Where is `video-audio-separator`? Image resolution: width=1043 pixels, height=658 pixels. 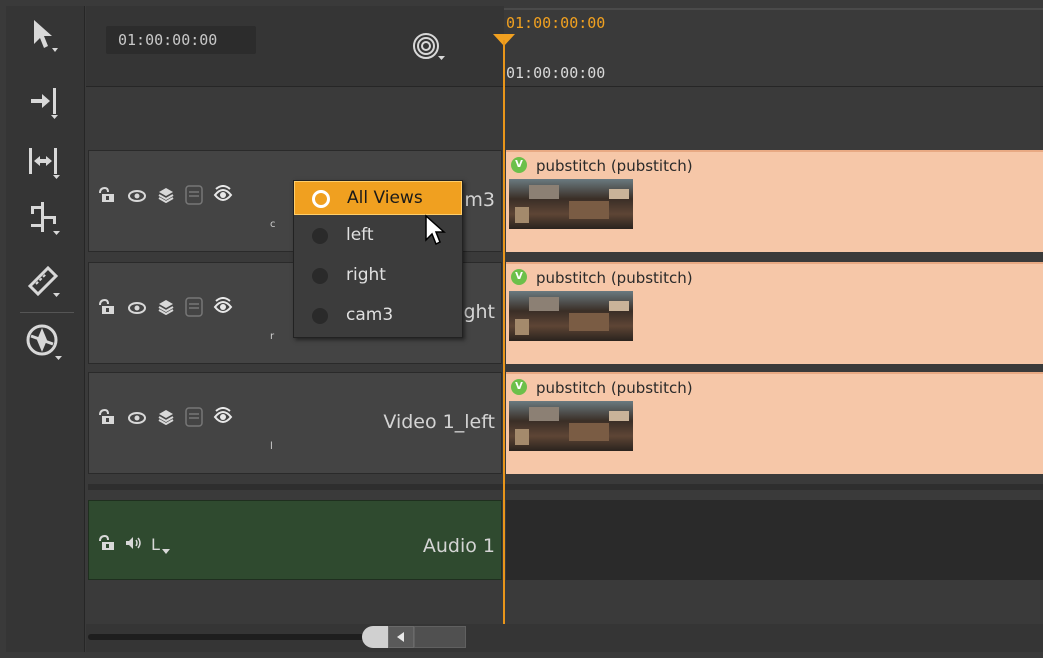
video-audio-separator is located at coordinates (565, 487).